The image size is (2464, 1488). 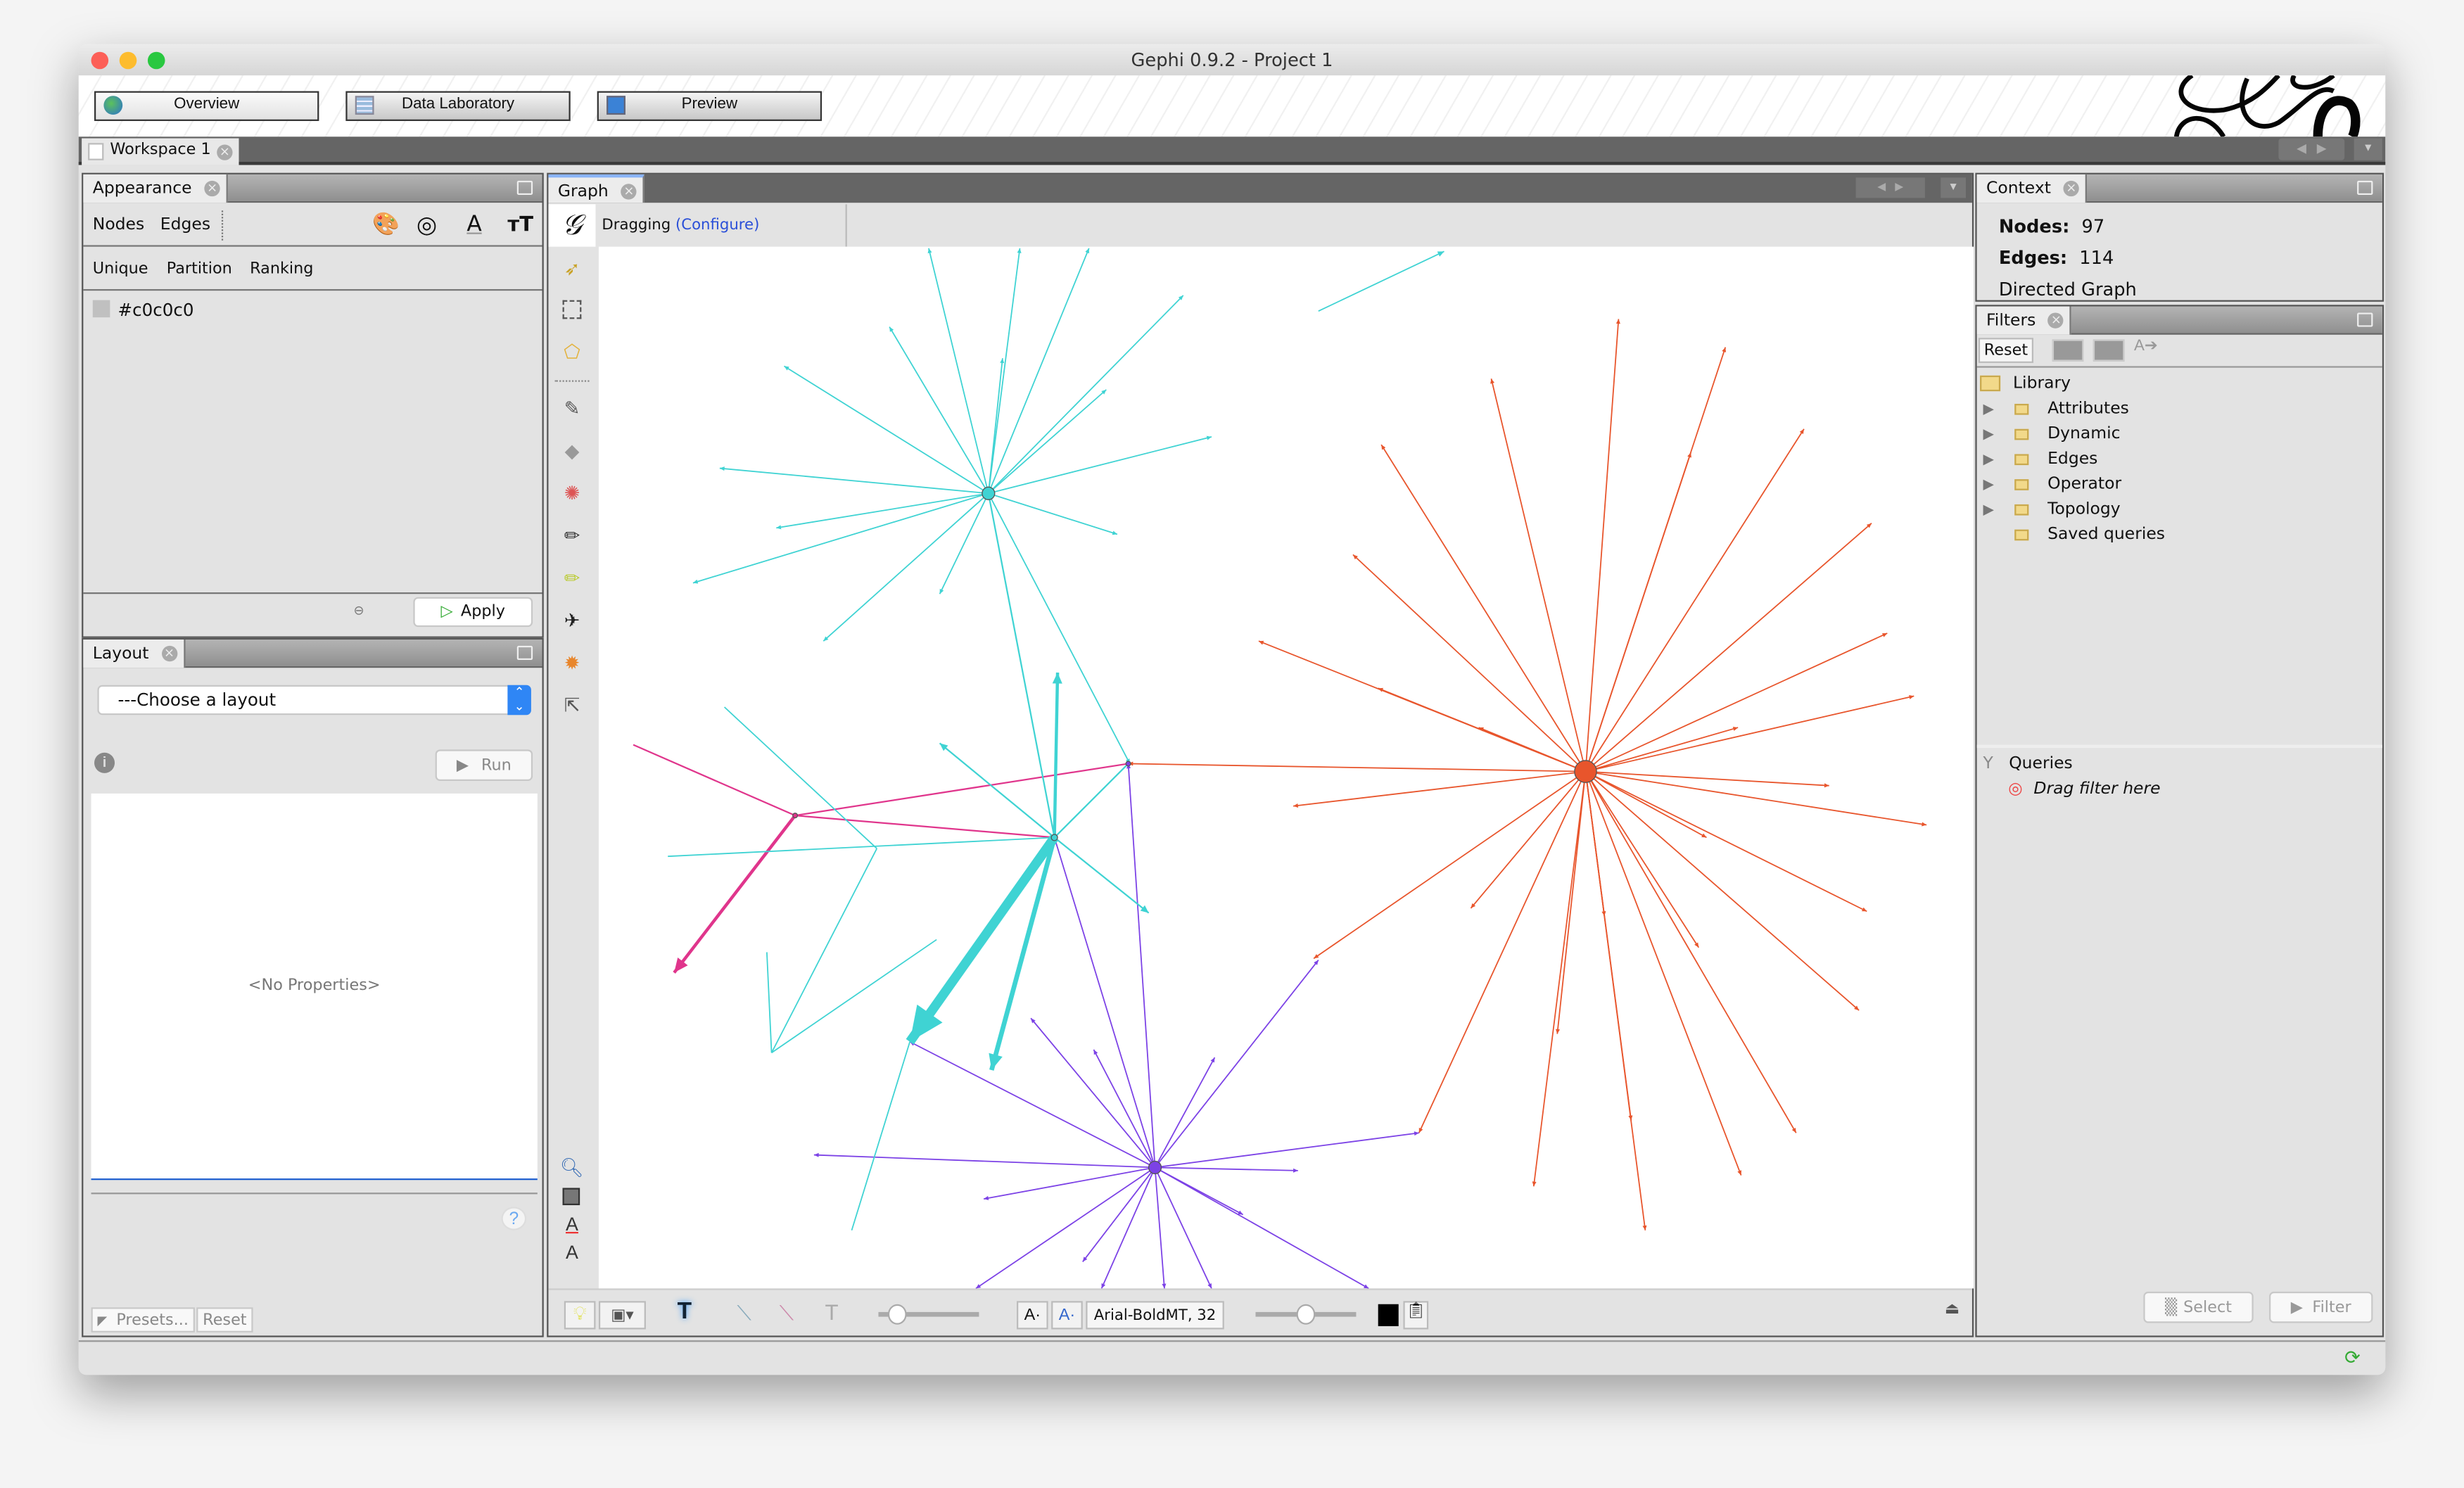 What do you see at coordinates (128, 61) in the screenshot?
I see `minimize-window-button` at bounding box center [128, 61].